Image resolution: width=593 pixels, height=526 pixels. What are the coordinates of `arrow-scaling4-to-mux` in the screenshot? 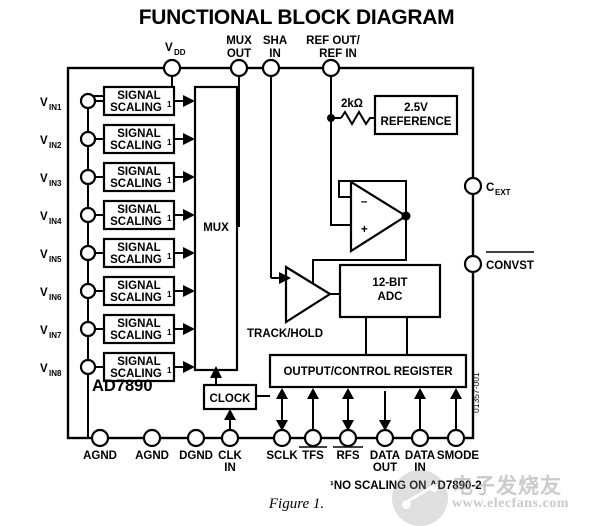 It's located at (189, 215).